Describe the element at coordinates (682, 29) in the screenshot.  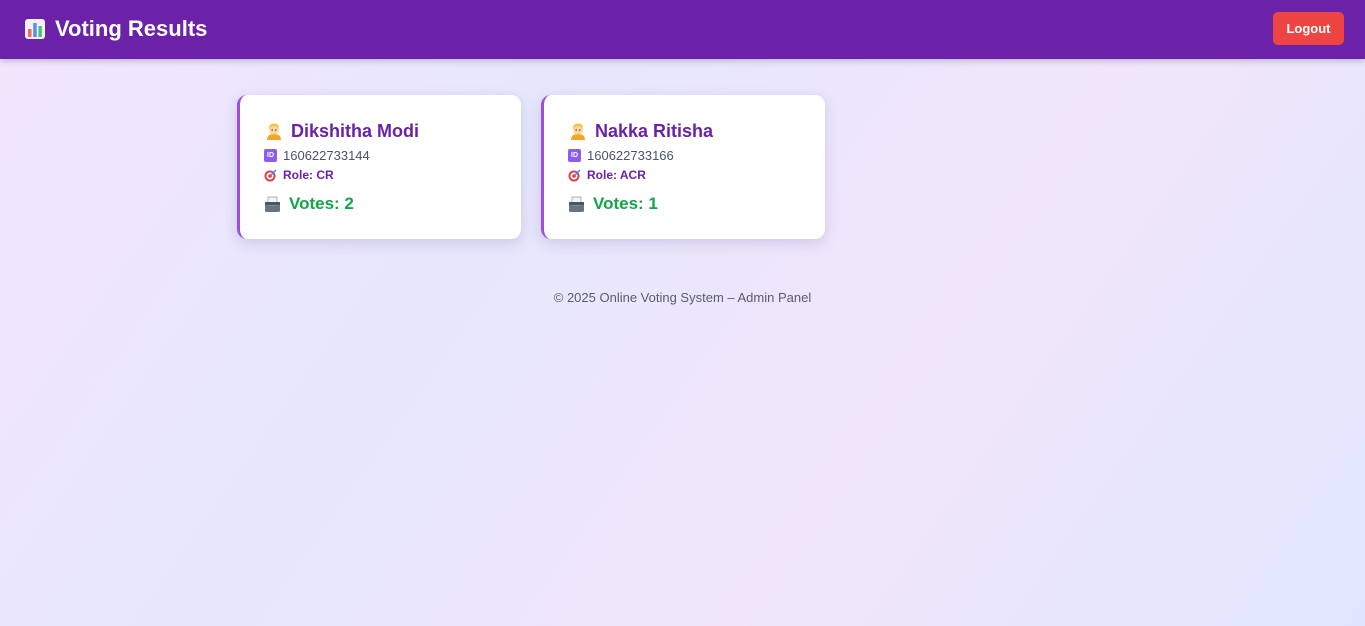
I see `top-bar: Voting Results Logout` at that location.